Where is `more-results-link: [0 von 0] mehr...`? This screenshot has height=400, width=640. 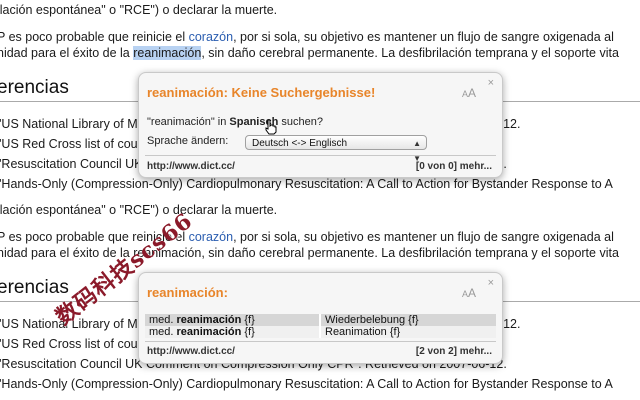 more-results-link: [0 von 0] mehr... is located at coordinates (454, 166).